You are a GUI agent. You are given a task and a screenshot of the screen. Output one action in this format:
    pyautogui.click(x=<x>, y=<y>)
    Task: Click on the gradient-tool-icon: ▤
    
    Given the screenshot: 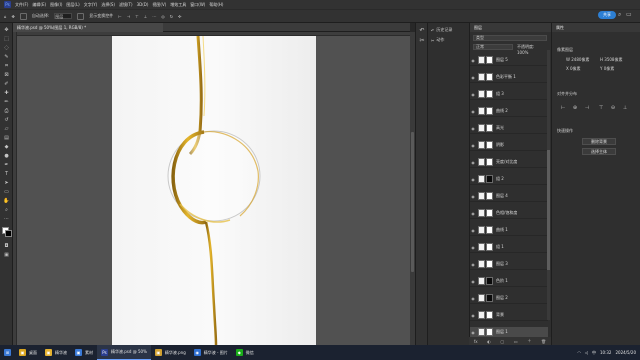 What is the action you would take?
    pyautogui.click(x=6, y=138)
    